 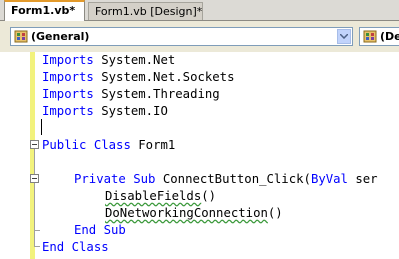 What do you see at coordinates (14, 155) in the screenshot?
I see `indicator-margin` at bounding box center [14, 155].